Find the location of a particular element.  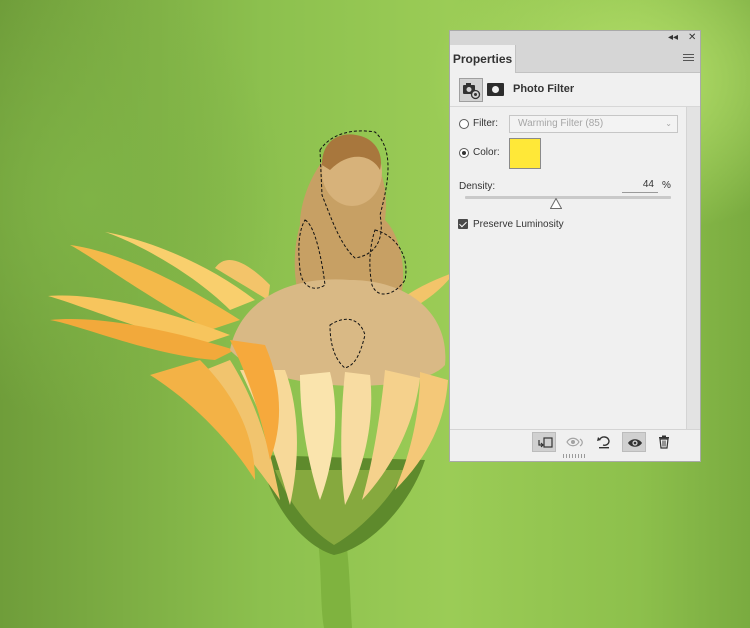

adjustment-header: Photo Filter is located at coordinates (575, 90).